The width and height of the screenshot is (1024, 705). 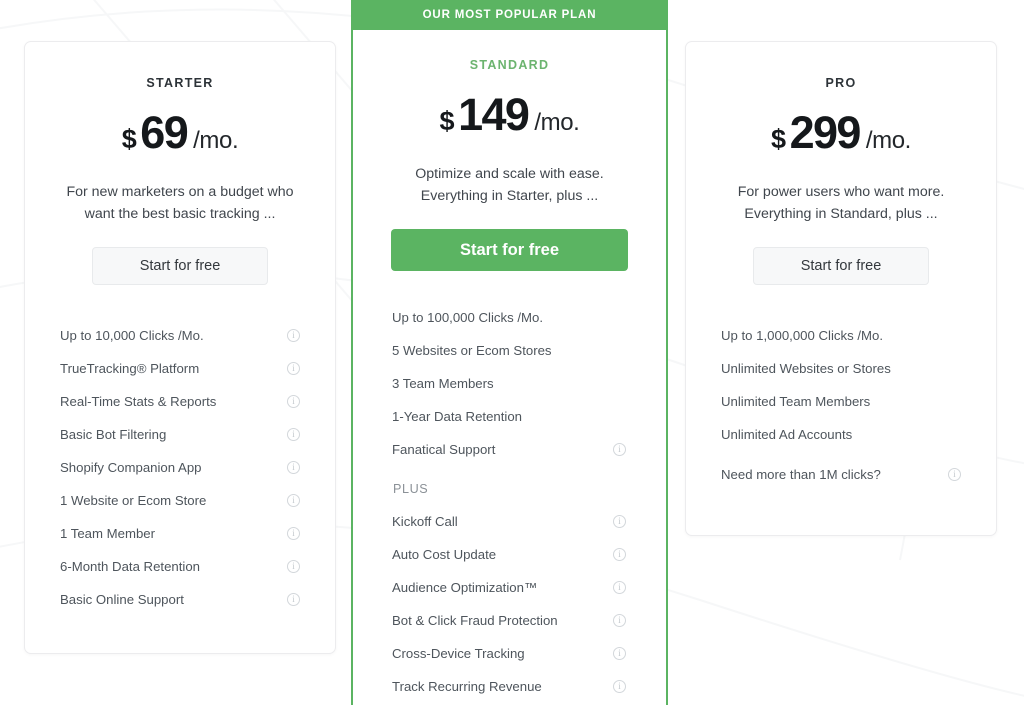 I want to click on feature-row: 3 Team Members i, so click(x=509, y=383).